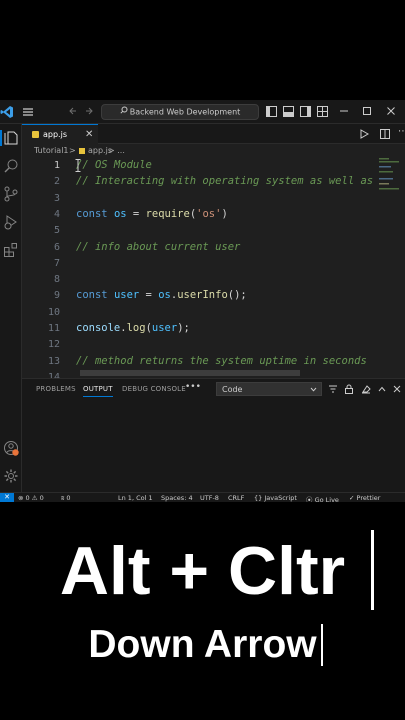 This screenshot has width=405, height=720. What do you see at coordinates (333, 389) in the screenshot?
I see `list-filter-icon` at bounding box center [333, 389].